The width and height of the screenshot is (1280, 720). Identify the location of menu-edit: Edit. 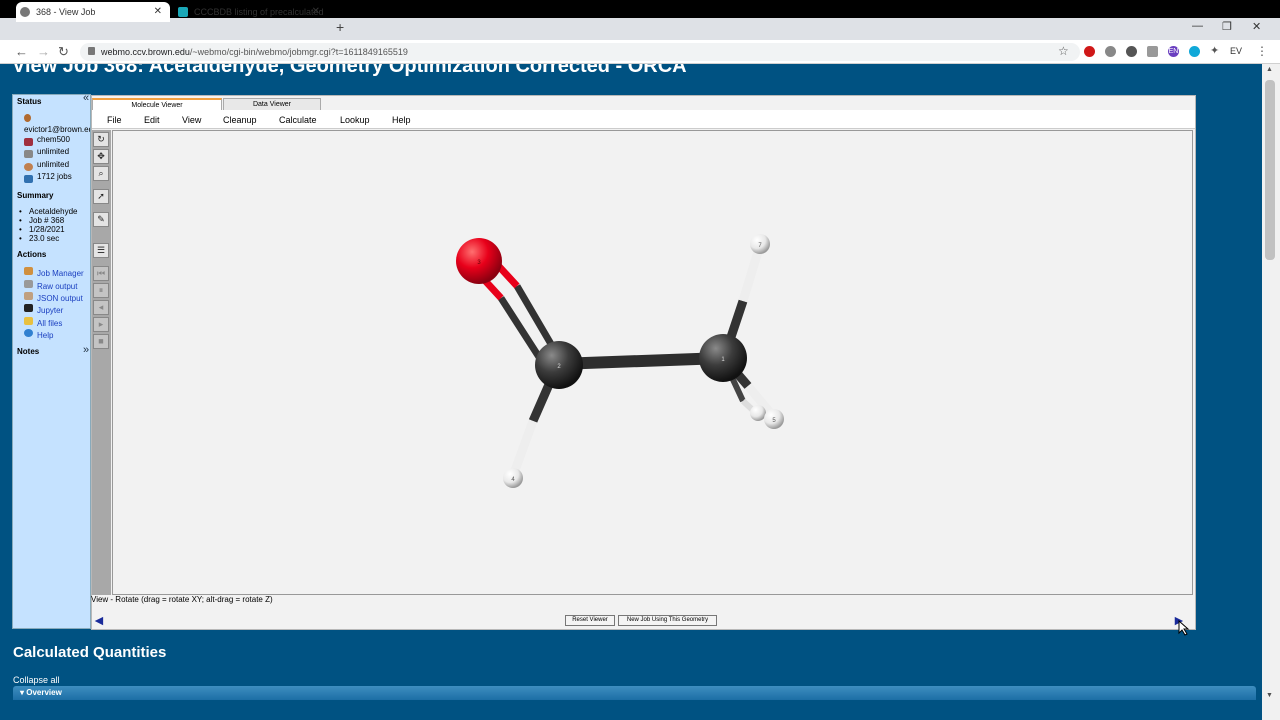
(152, 120).